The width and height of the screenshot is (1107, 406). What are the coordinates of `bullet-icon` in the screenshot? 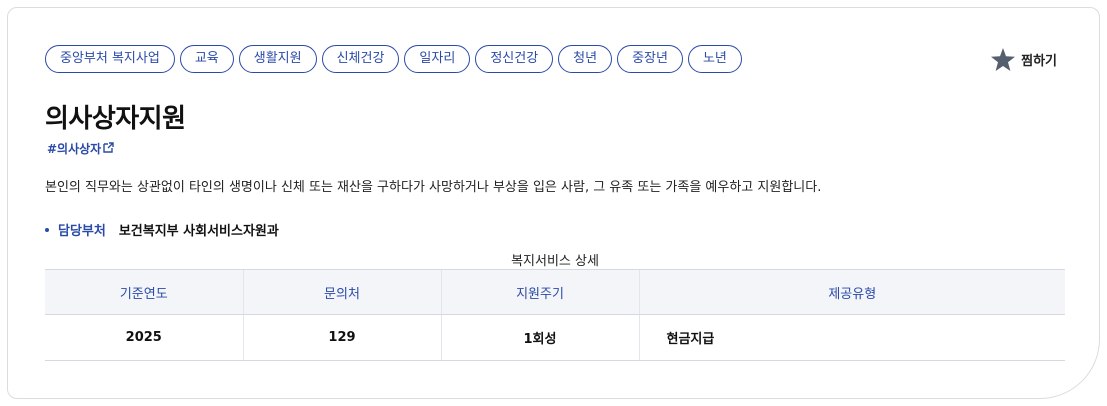 It's located at (47, 229).